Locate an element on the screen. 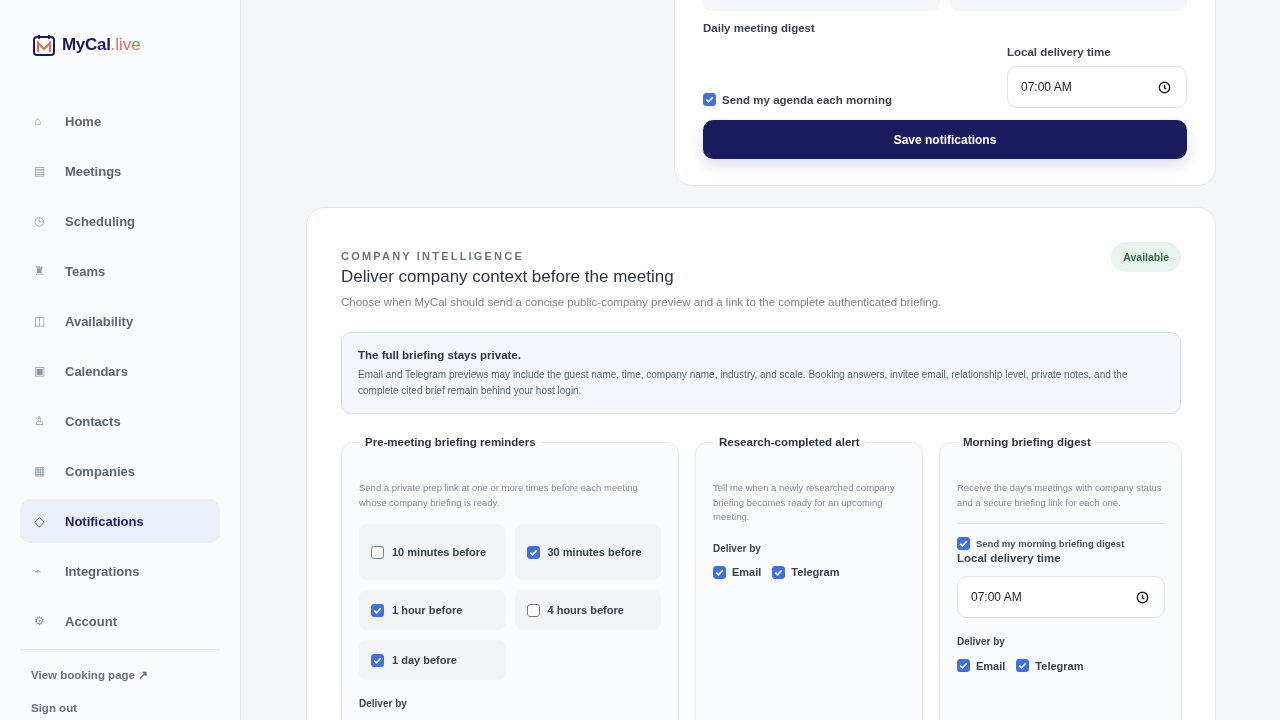 Image resolution: width=1280 pixels, height=720 pixels. panel-title: Morning briefing digest is located at coordinates (1027, 442).